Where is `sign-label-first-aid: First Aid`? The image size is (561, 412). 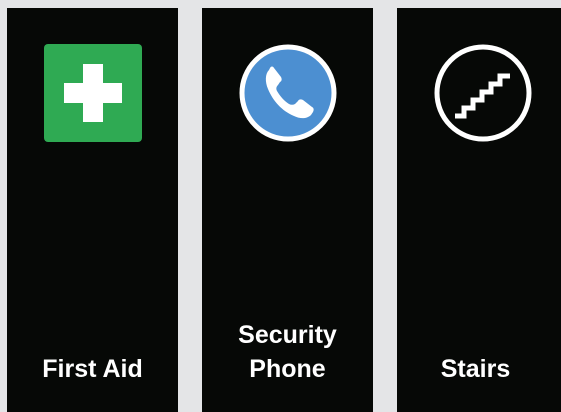 sign-label-first-aid: First Aid is located at coordinates (92, 369).